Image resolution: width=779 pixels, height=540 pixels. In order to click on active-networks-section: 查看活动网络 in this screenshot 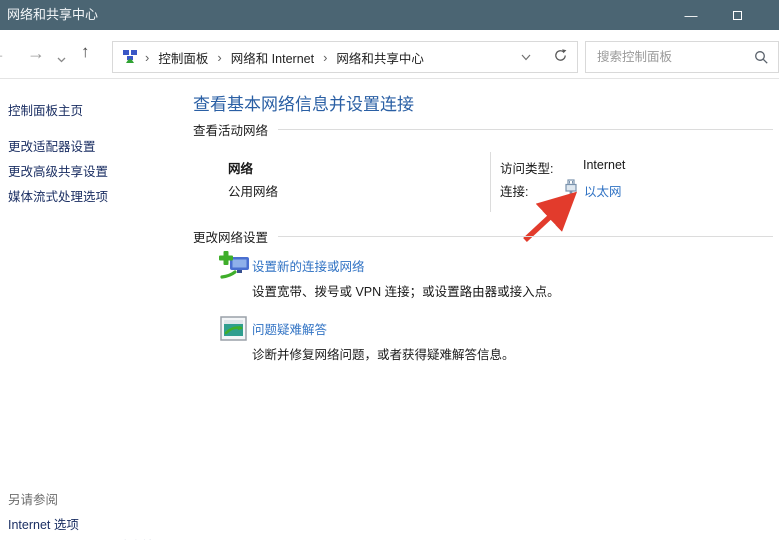, I will do `click(483, 129)`.